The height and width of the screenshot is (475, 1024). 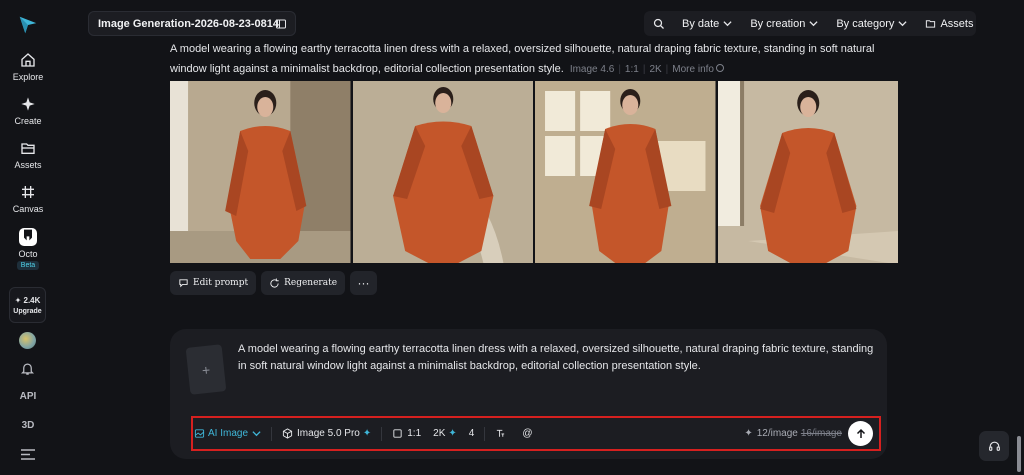 I want to click on edit-icon, so click(x=183, y=282).